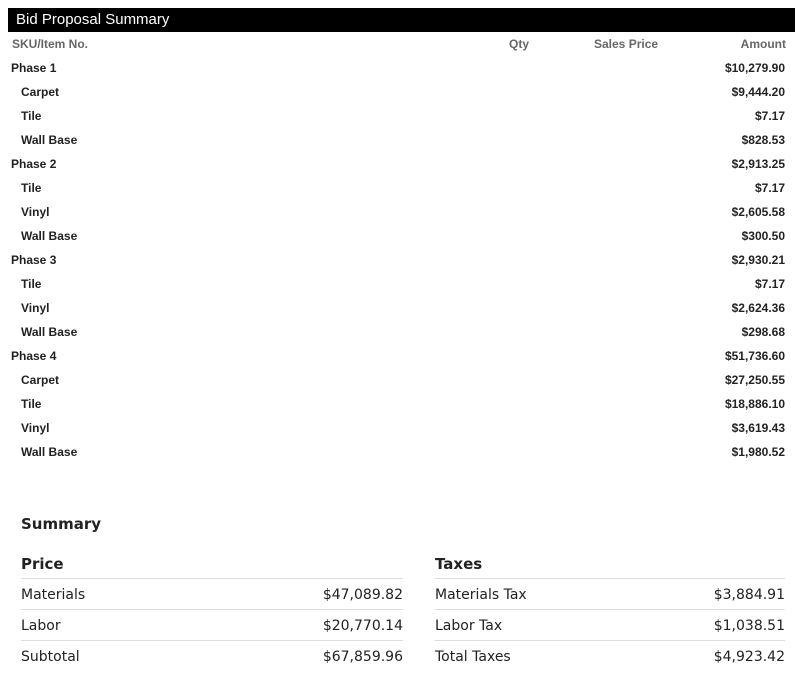 This screenshot has height=675, width=804. I want to click on phase-row: Phase 1 $10,279.90, so click(401, 68).